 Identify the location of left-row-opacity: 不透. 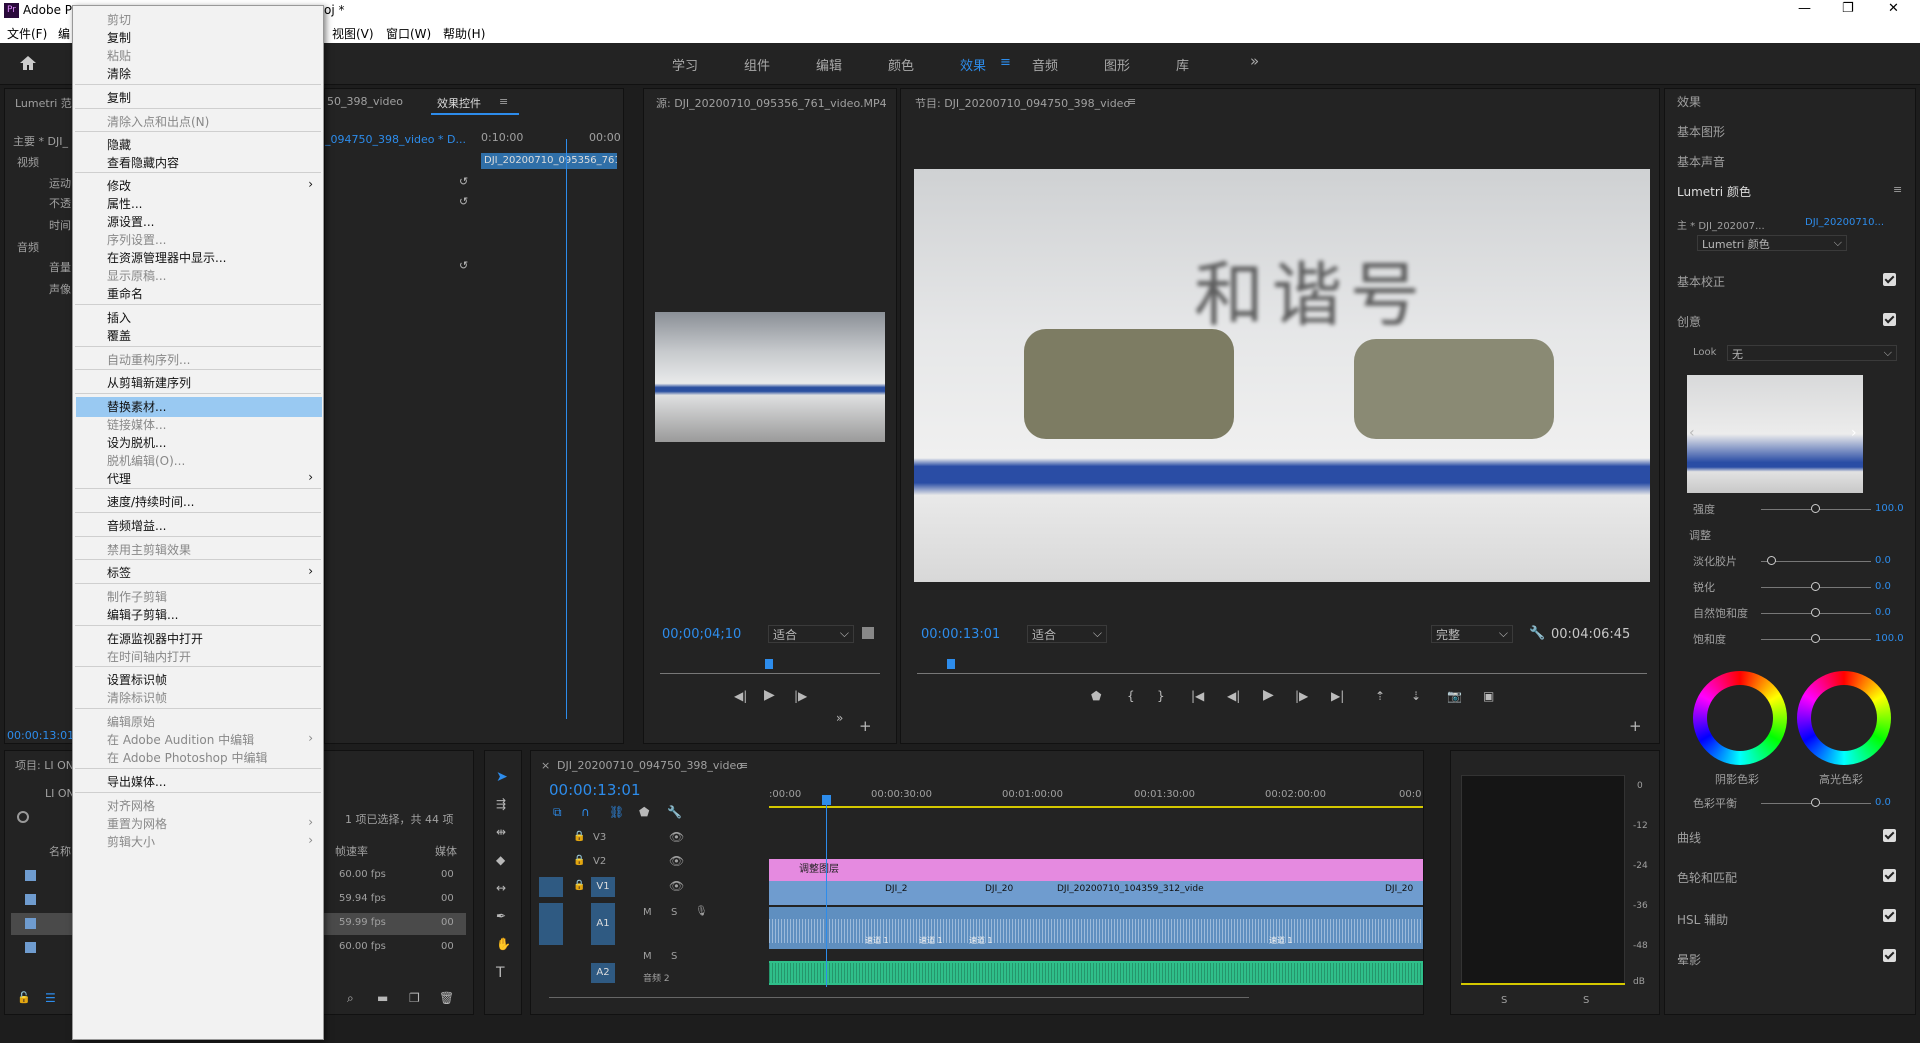
(60, 203).